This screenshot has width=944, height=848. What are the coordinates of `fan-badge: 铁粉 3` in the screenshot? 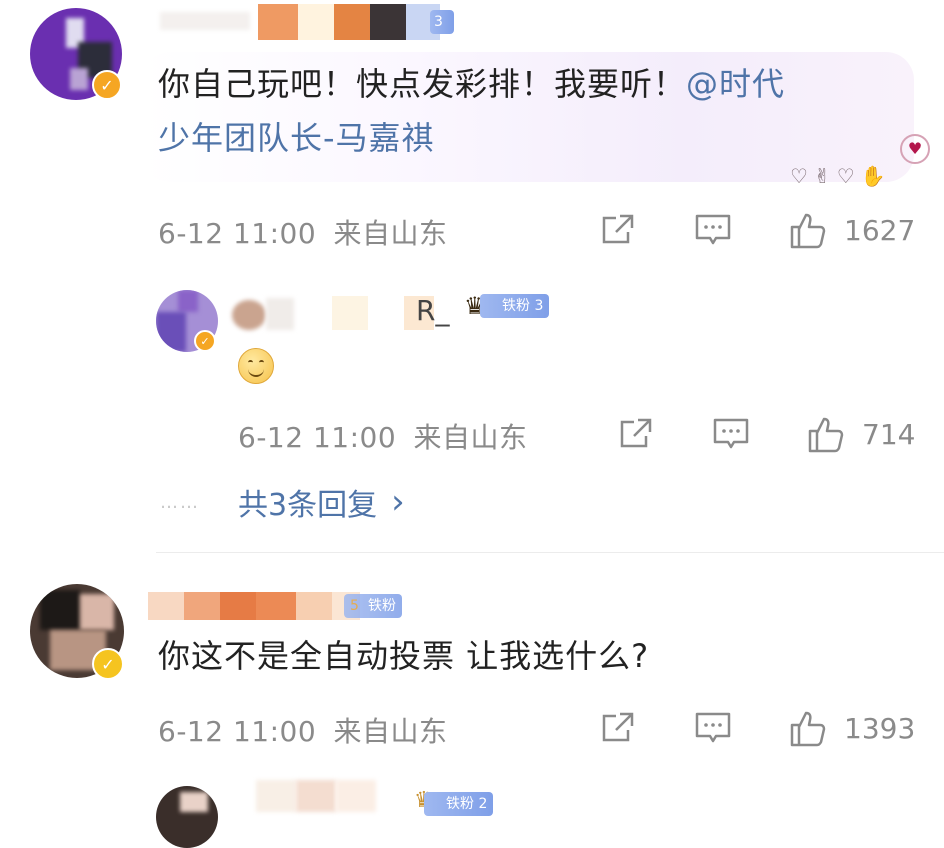 It's located at (515, 306).